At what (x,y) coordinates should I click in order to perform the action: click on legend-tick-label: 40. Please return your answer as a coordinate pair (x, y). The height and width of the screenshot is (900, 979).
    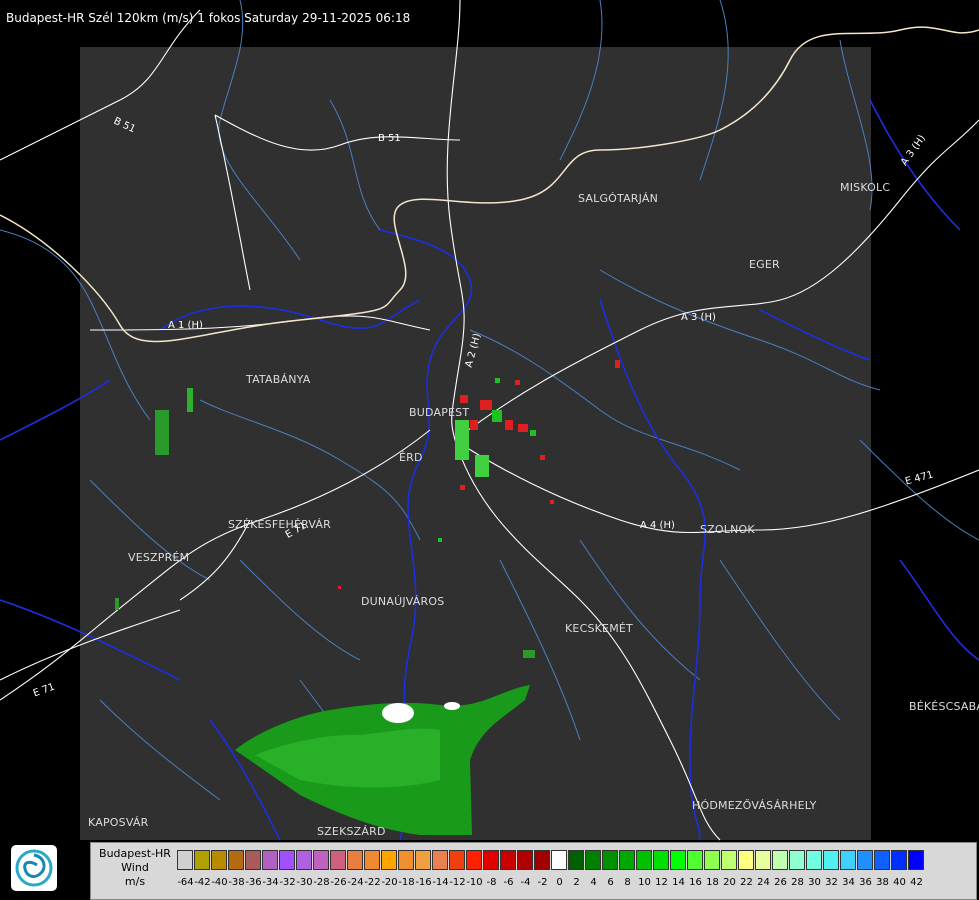
    Looking at the image, I should click on (899, 882).